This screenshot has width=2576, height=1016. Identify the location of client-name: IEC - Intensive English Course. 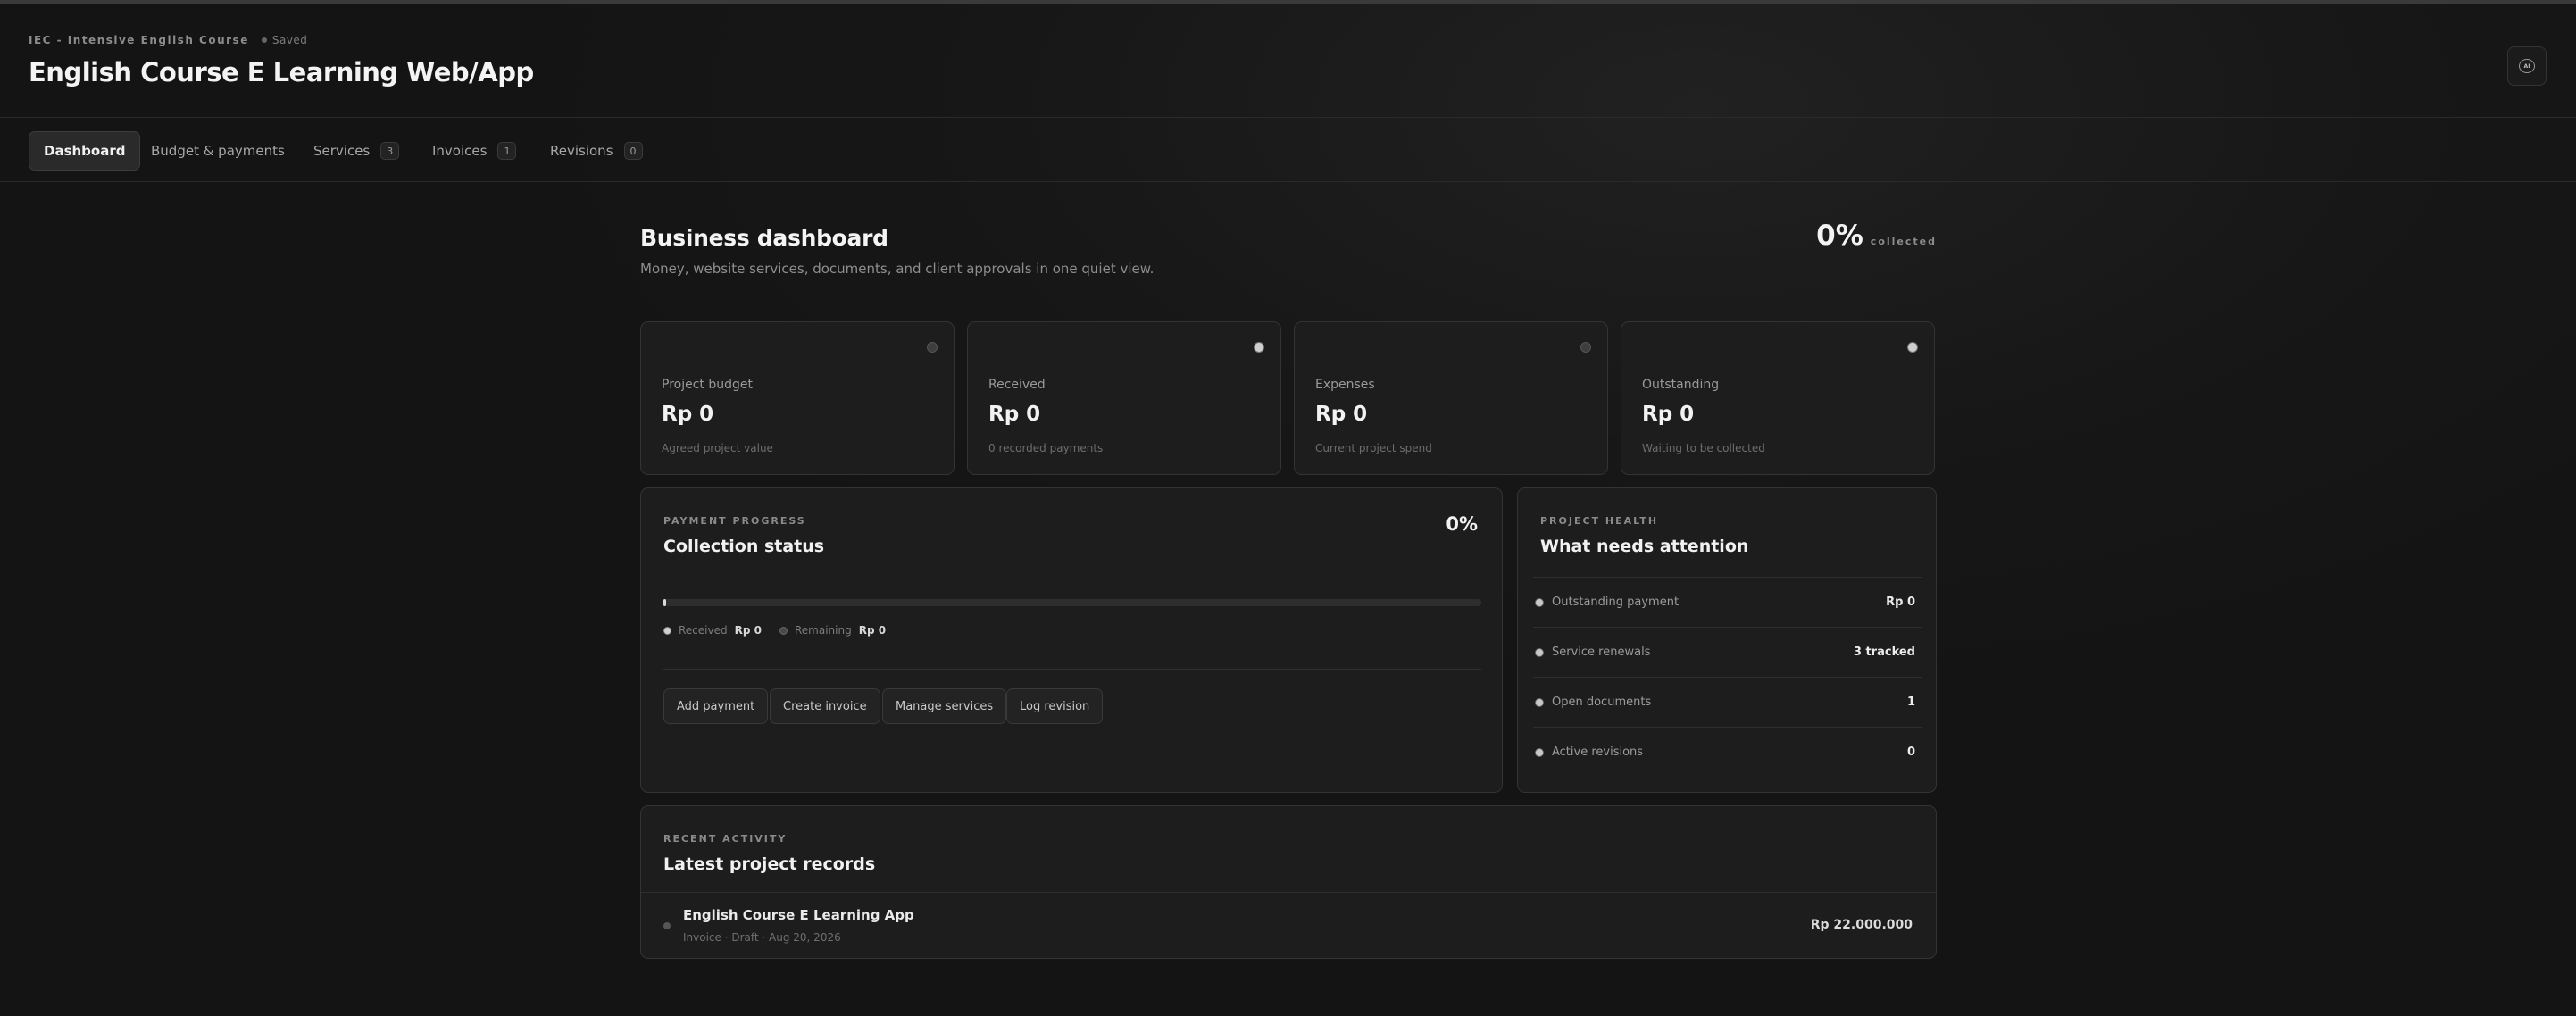
(139, 40).